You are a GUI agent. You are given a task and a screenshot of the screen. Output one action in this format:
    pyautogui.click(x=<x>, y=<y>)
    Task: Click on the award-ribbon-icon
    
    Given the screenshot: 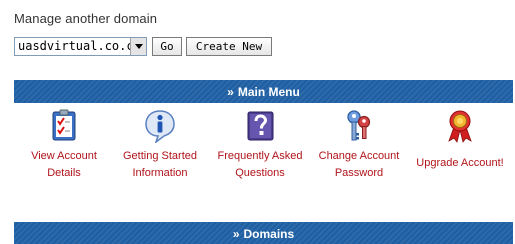 What is the action you would take?
    pyautogui.click(x=460, y=126)
    